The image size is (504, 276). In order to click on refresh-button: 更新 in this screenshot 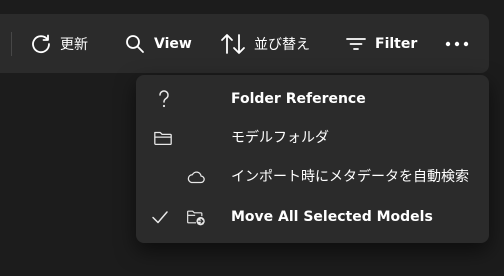, I will do `click(59, 44)`.